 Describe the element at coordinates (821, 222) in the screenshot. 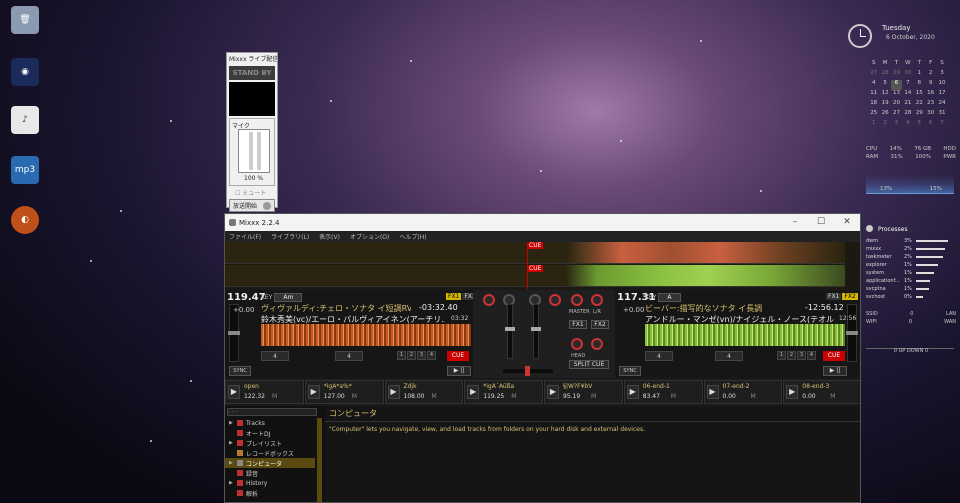

I see `maximize-button: ☐` at that location.